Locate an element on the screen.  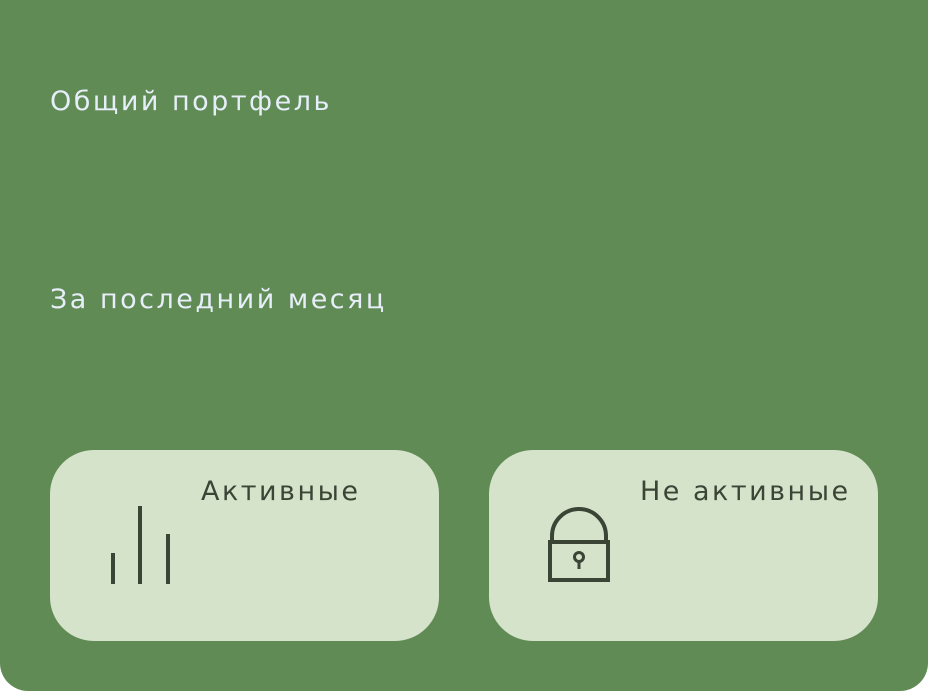
lock-icon is located at coordinates (579, 544).